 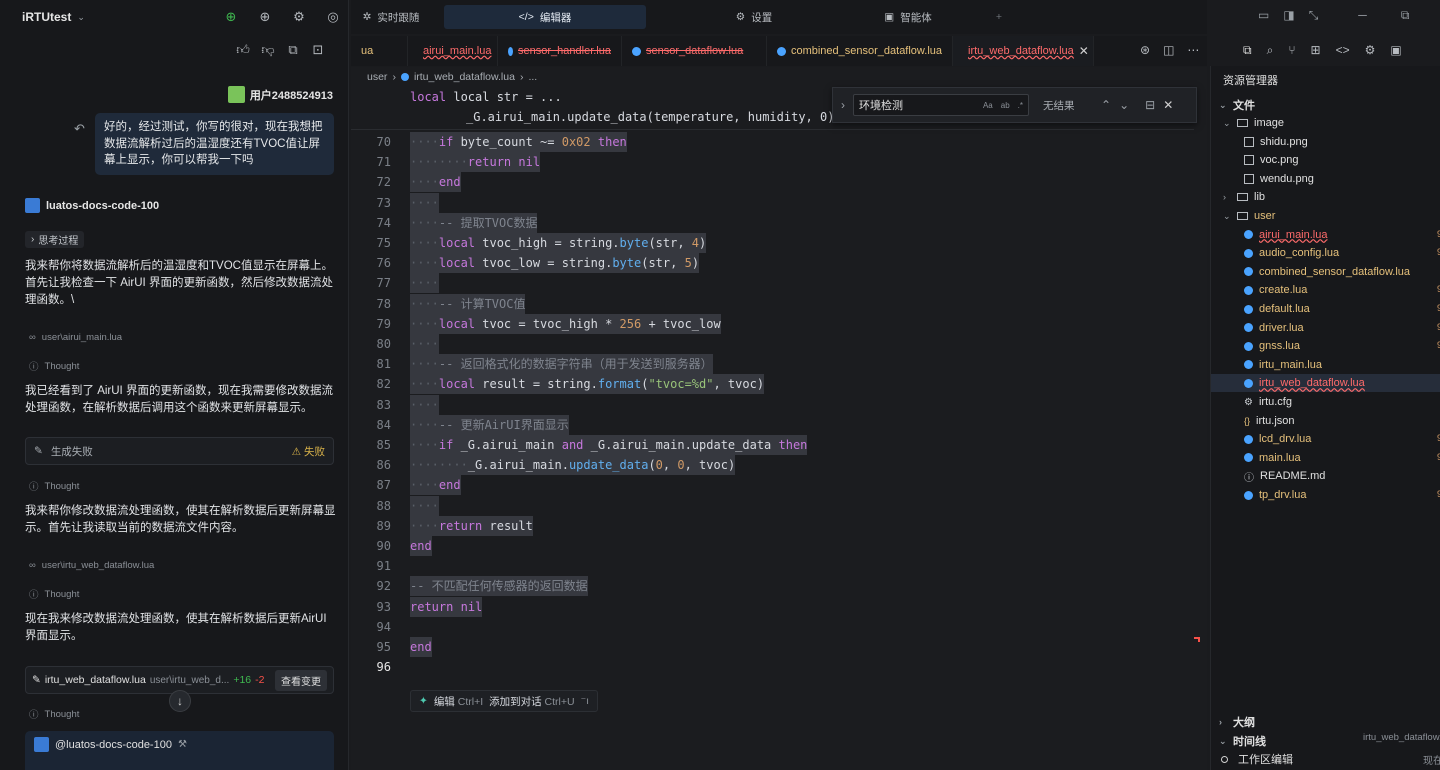 I want to click on account-icon: ◎, so click(x=333, y=17).